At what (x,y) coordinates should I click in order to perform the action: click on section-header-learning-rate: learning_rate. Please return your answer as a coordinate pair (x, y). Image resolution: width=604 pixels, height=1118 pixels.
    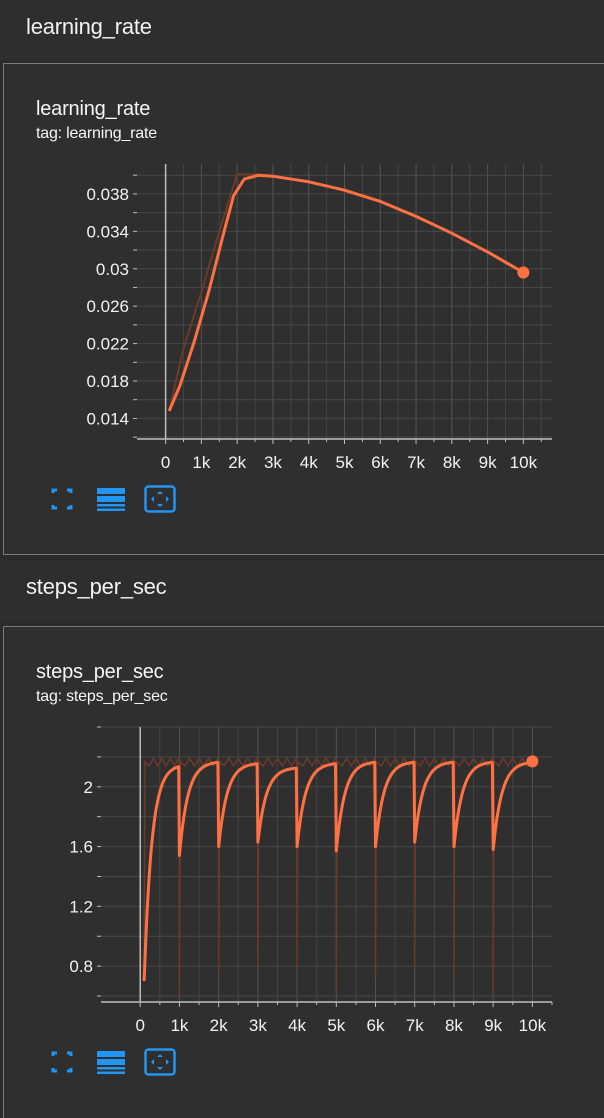
    Looking at the image, I should click on (302, 30).